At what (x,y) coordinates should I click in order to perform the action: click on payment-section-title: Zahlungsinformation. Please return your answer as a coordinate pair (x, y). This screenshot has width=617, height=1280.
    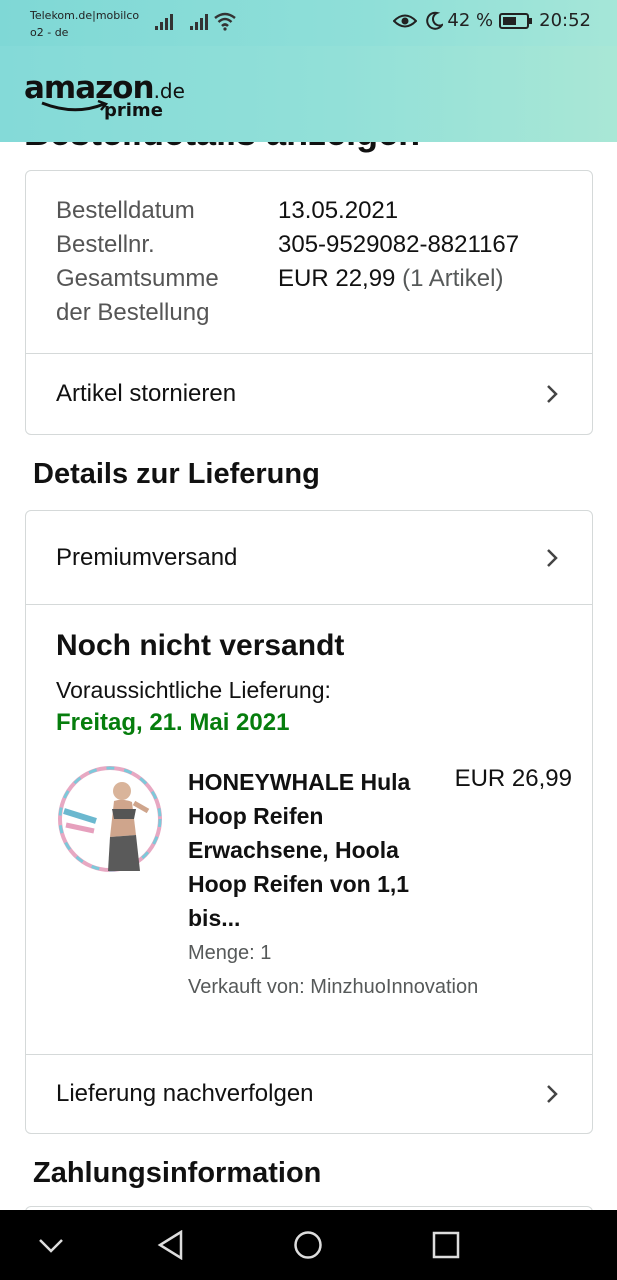
    Looking at the image, I should click on (177, 1173).